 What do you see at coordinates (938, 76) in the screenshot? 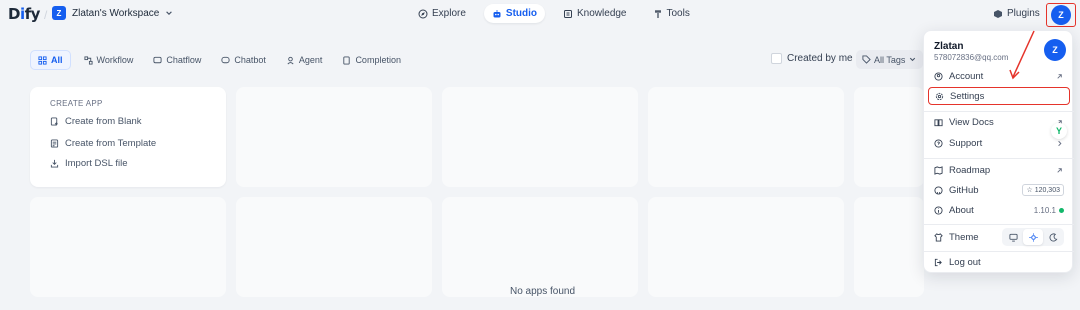
I see `user-circle-icon` at bounding box center [938, 76].